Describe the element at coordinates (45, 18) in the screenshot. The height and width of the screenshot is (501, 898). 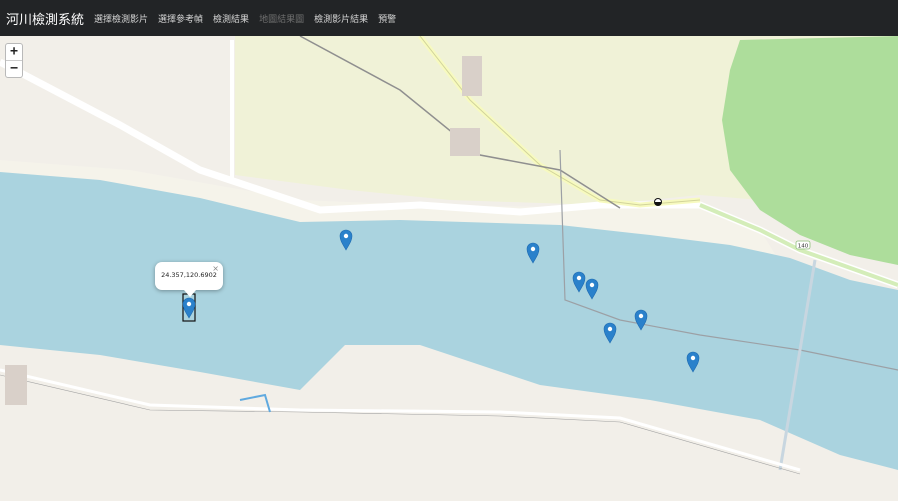
I see `app-brand: 河川檢測系統` at that location.